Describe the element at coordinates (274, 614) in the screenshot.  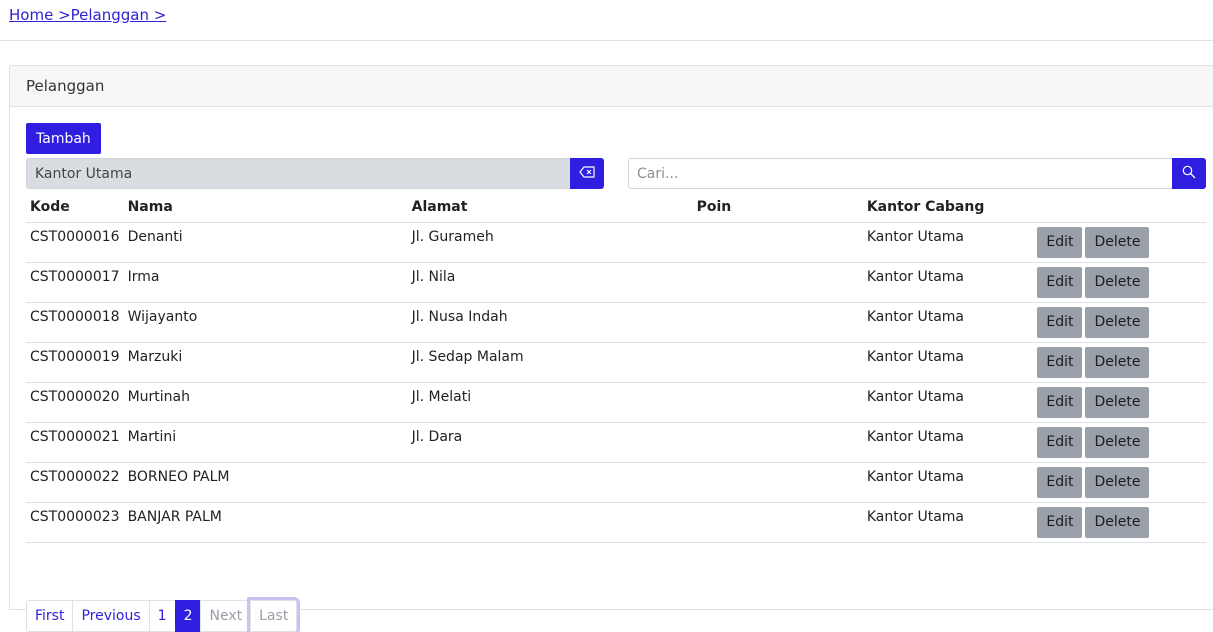
I see `page-last: Last` at that location.